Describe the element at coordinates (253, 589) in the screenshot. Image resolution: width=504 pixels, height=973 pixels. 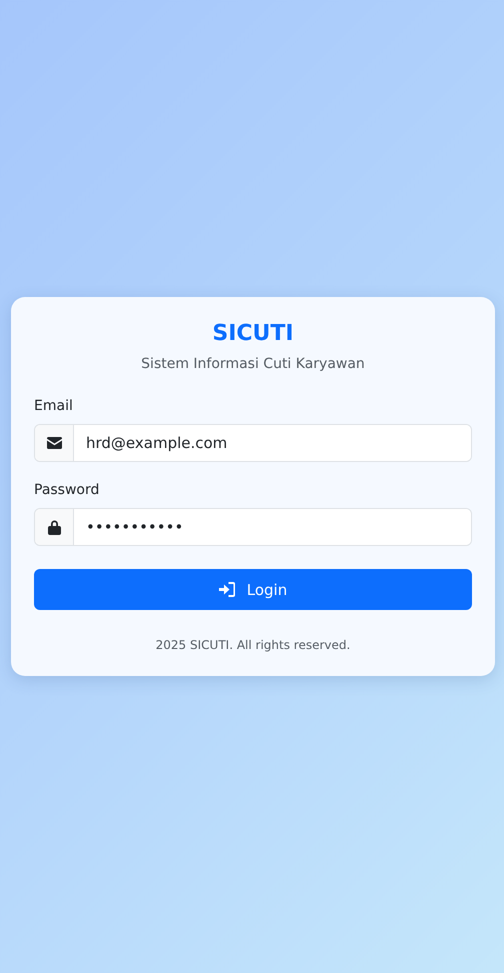
I see `login-button: Login` at that location.